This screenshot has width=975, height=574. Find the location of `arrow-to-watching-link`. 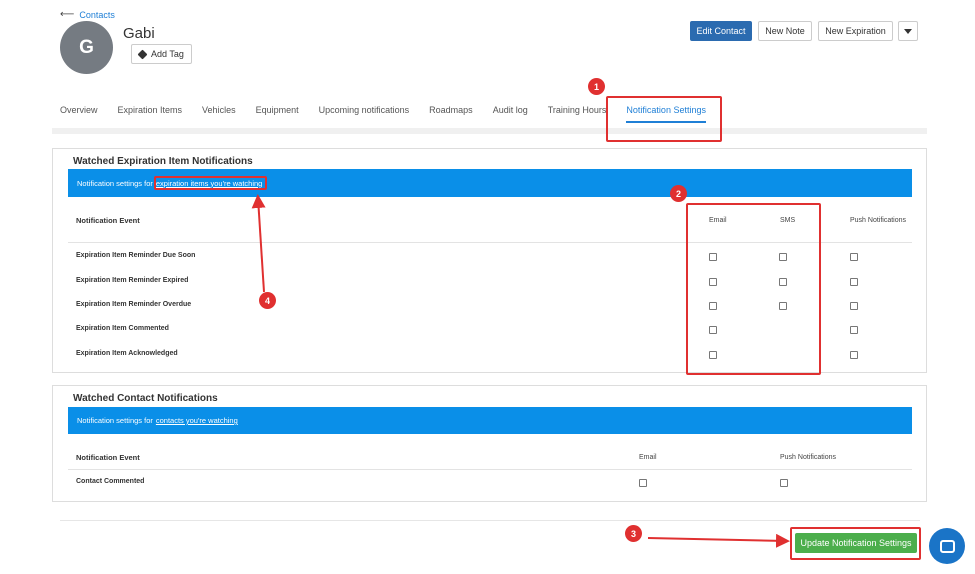

arrow-to-watching-link is located at coordinates (258, 243).